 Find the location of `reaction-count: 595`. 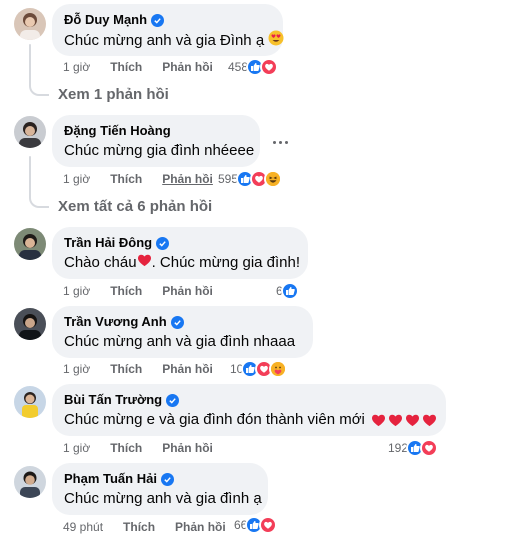

reaction-count: 595 is located at coordinates (228, 179).